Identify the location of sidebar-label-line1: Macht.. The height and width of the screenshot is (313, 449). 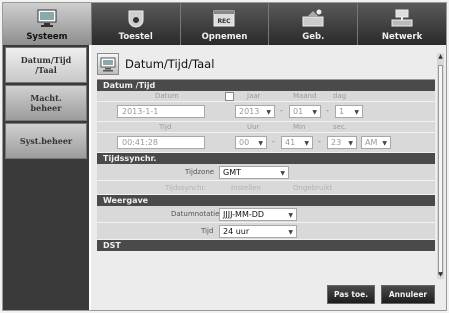
(46, 98).